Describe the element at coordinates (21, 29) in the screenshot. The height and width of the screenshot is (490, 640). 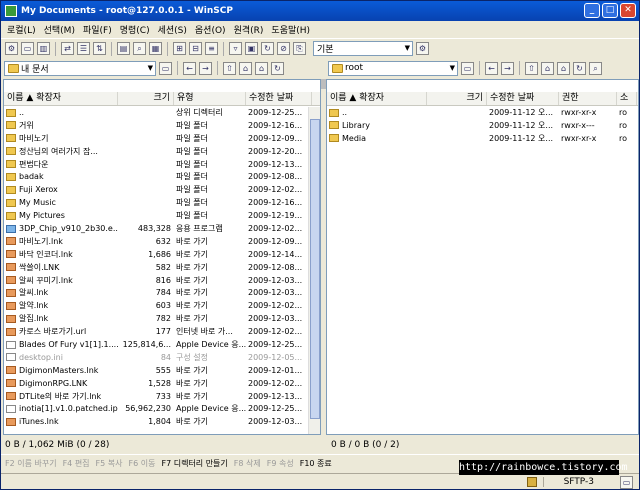
I see `menu-local: 로컬(L)` at that location.